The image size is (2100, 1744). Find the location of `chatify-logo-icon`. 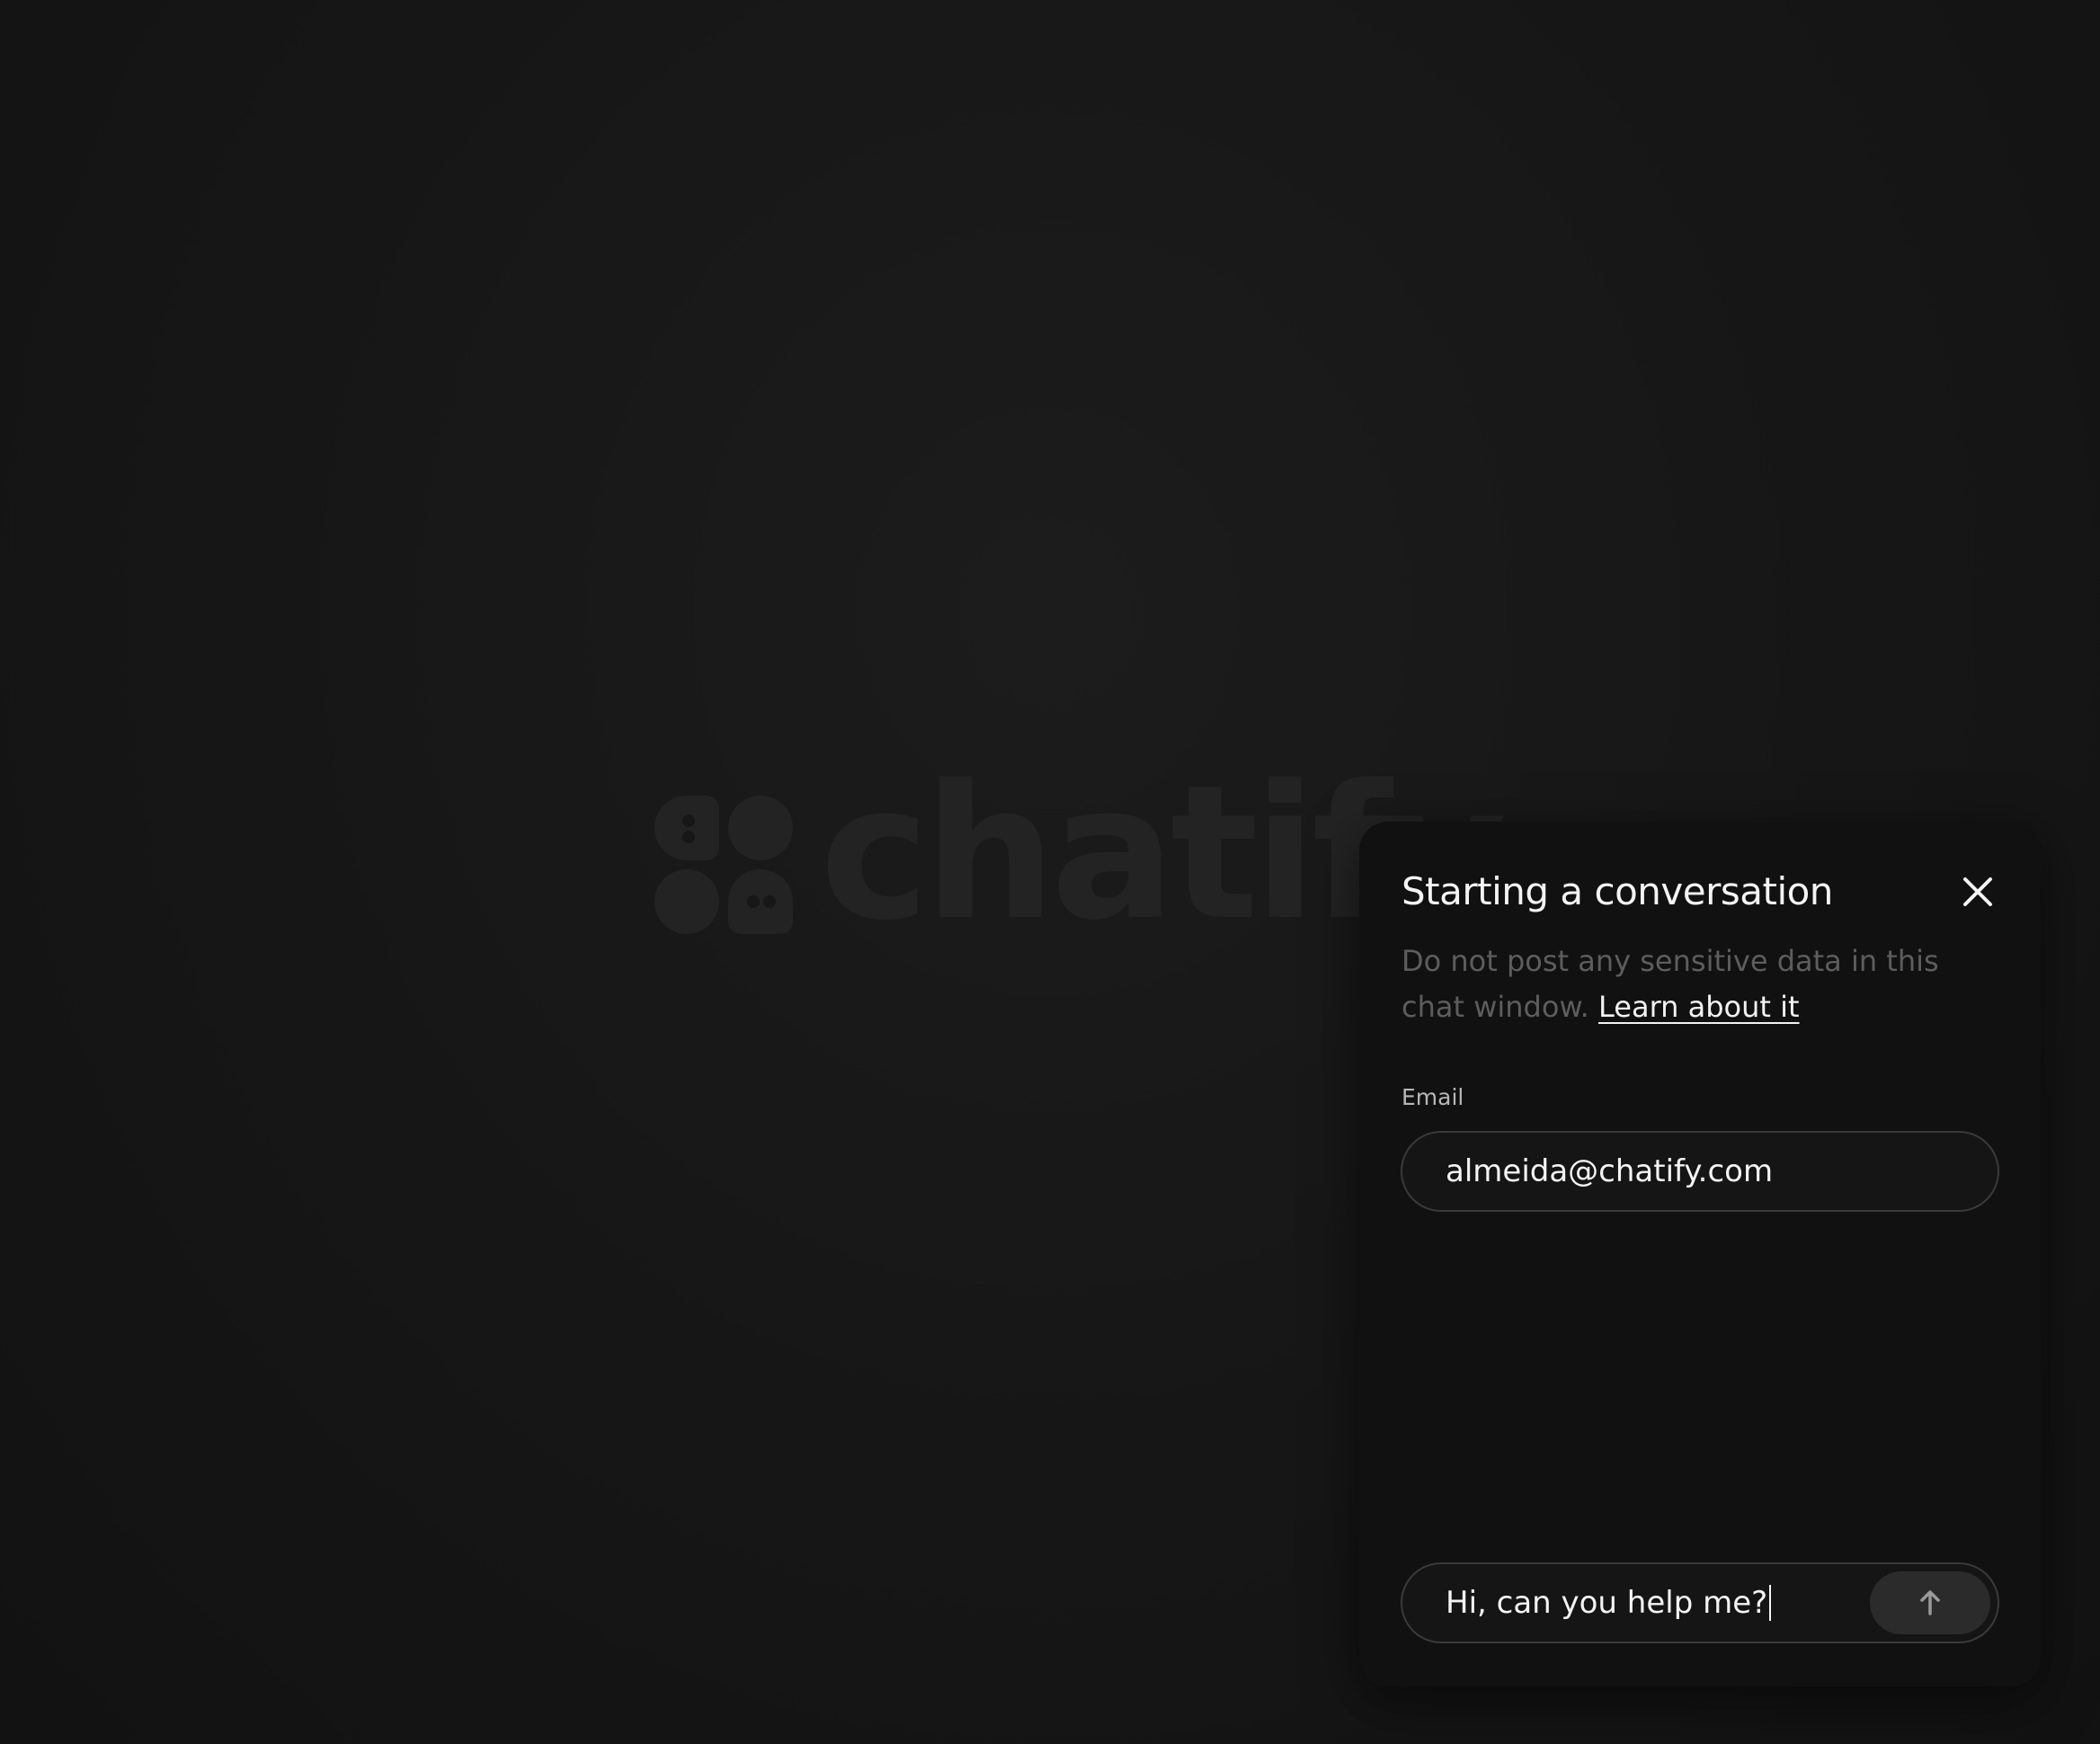

chatify-logo-icon is located at coordinates (724, 865).